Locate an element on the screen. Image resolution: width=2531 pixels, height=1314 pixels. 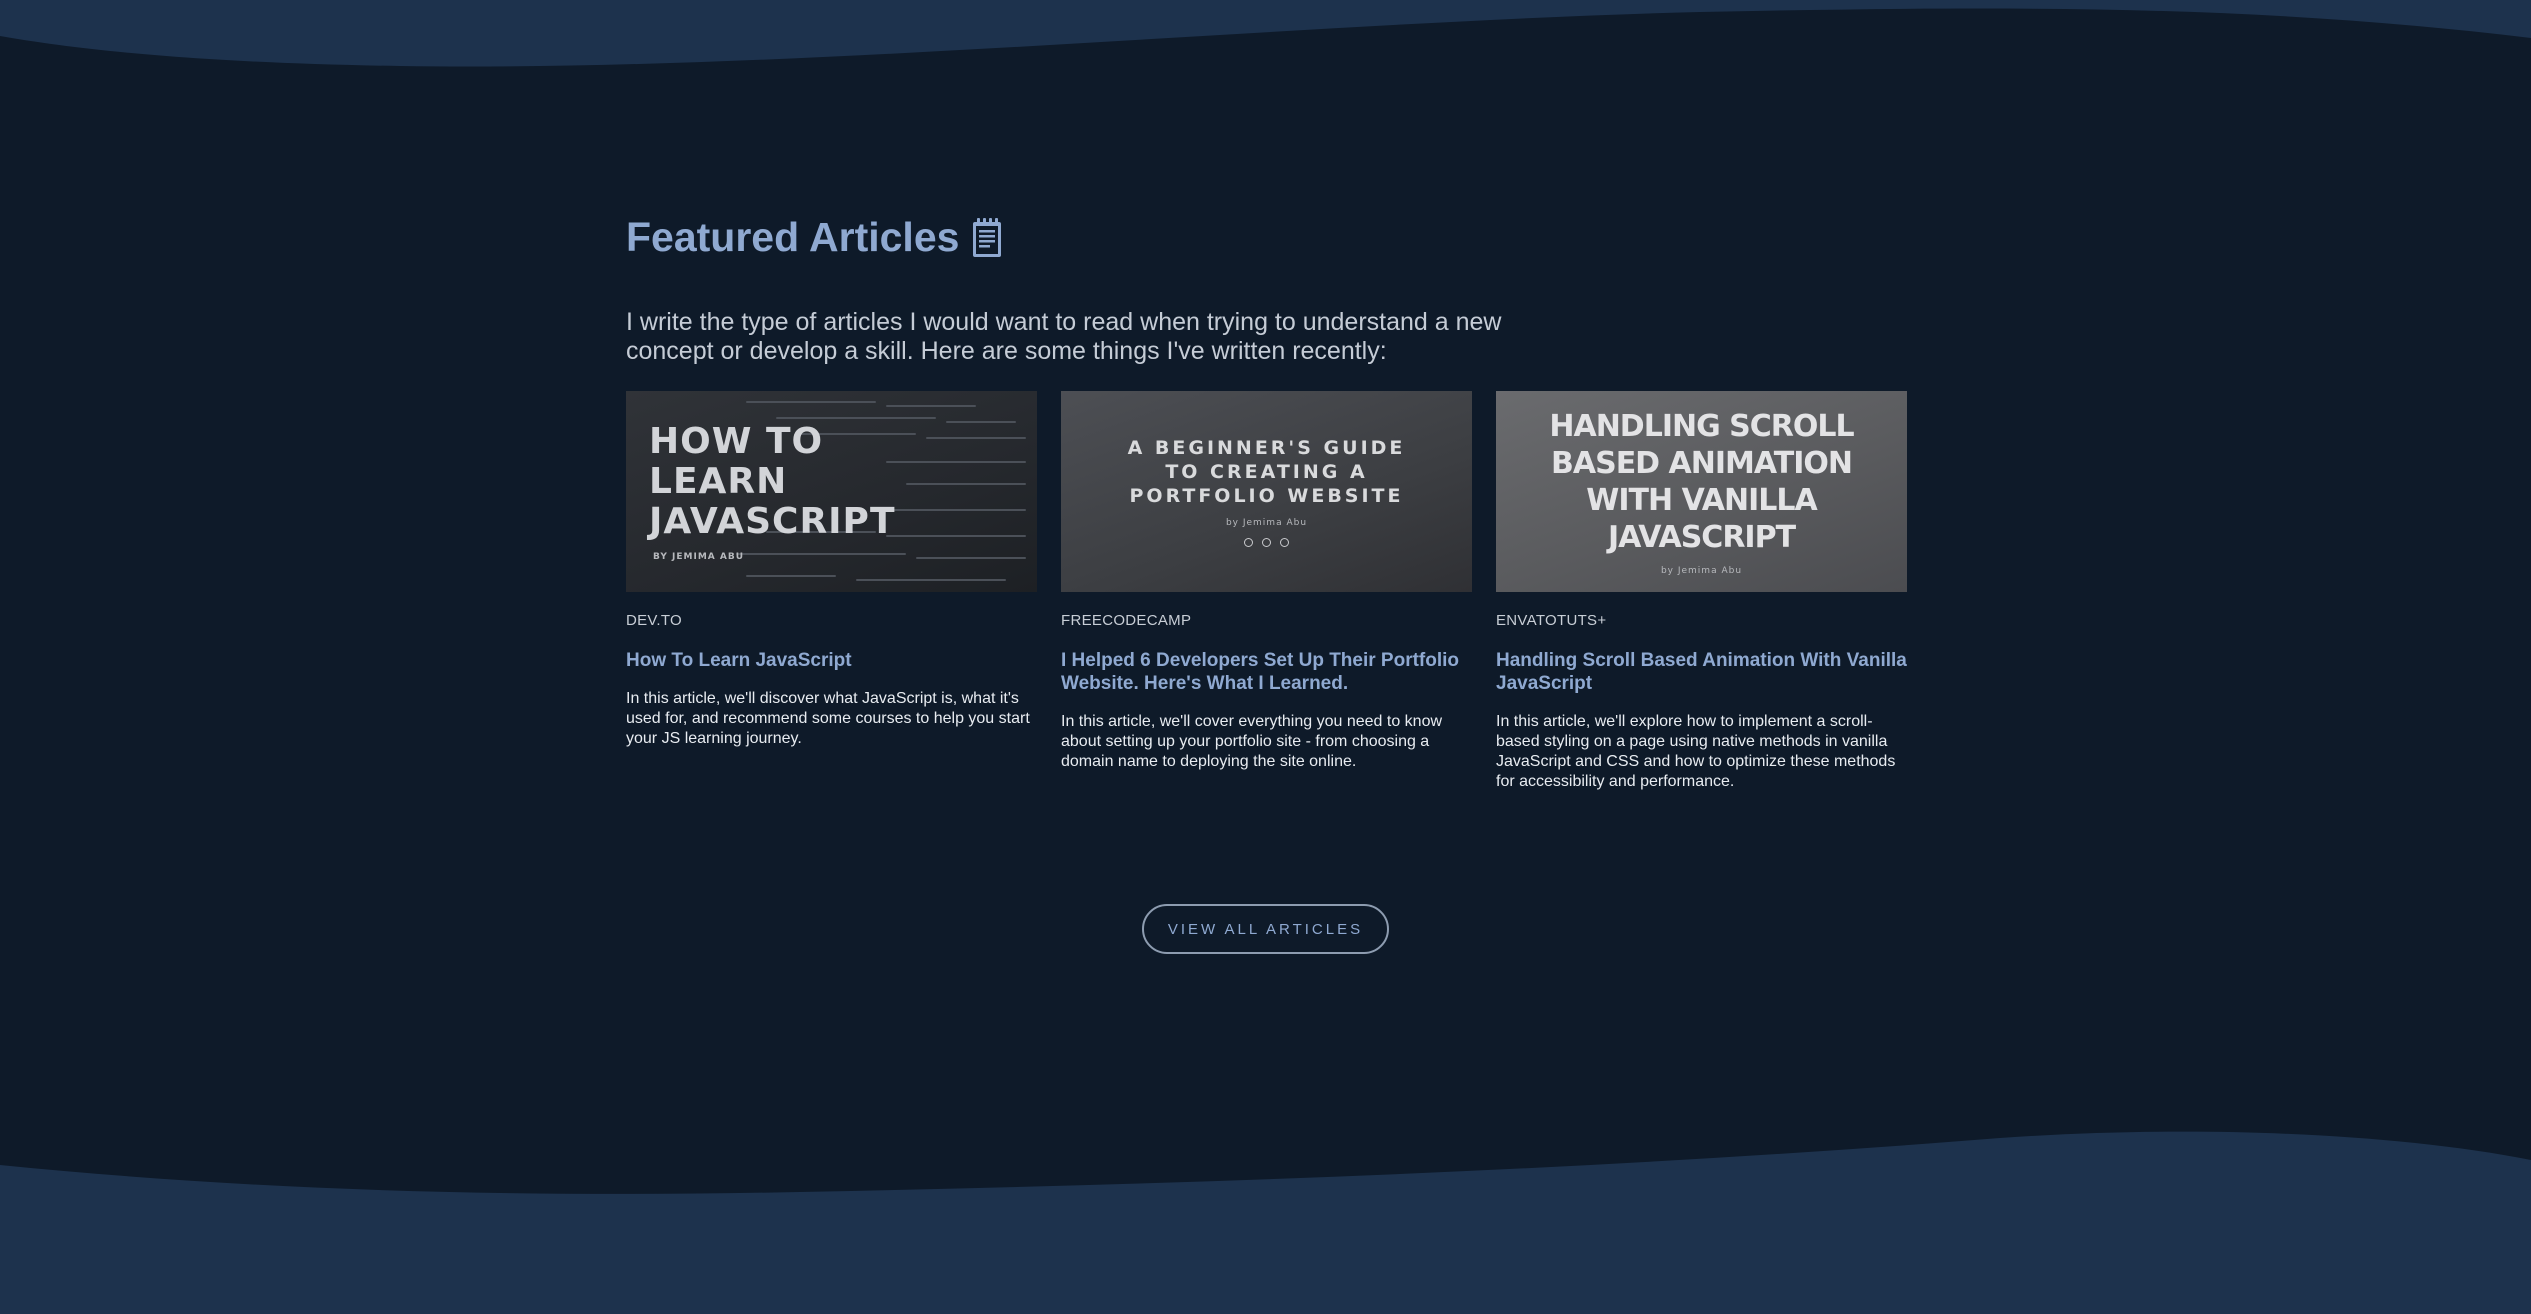
notepad-icon is located at coordinates (987, 237).